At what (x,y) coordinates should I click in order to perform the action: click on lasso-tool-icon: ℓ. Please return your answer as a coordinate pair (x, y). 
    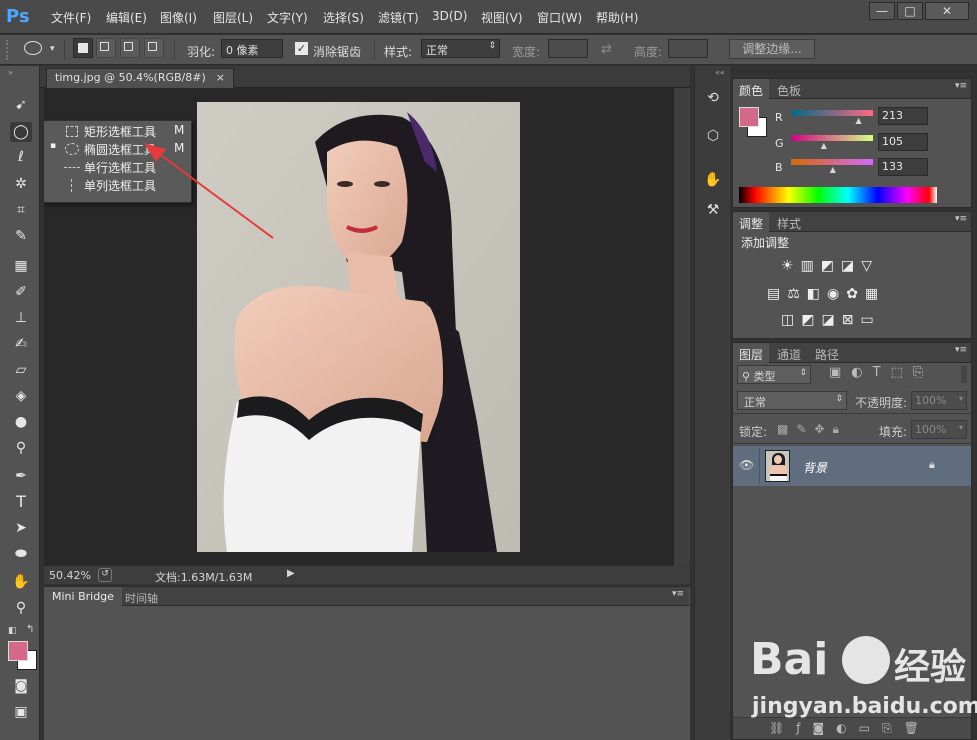
    Looking at the image, I should click on (21, 157).